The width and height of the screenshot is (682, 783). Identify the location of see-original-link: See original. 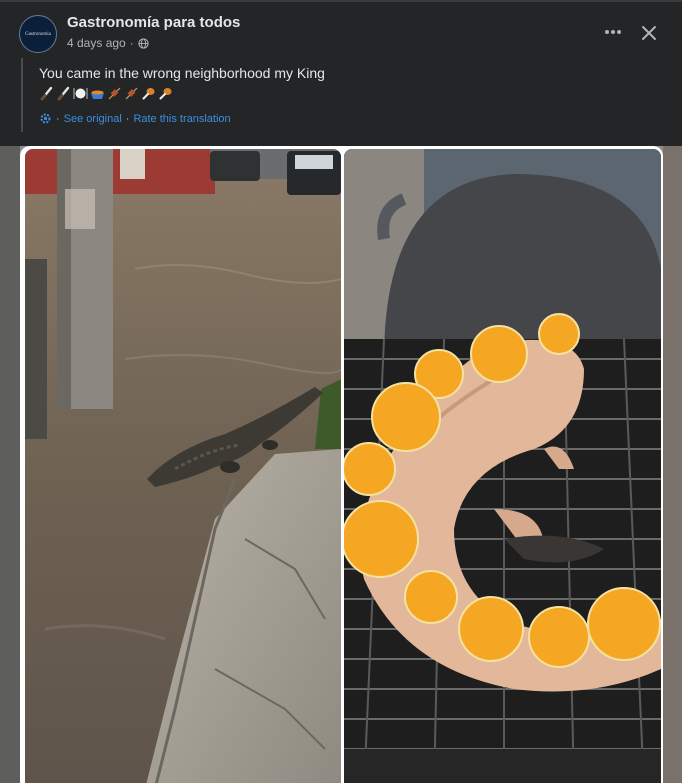
(93, 119).